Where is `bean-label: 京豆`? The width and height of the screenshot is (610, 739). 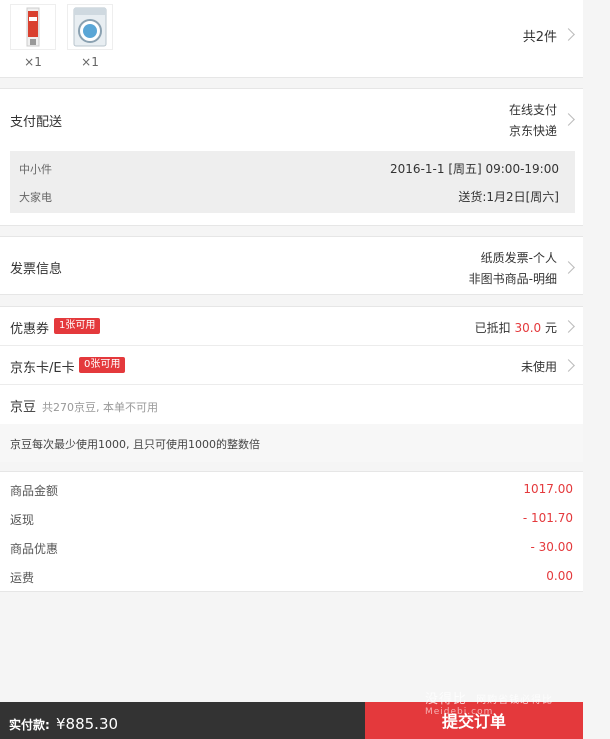 bean-label: 京豆 is located at coordinates (23, 407).